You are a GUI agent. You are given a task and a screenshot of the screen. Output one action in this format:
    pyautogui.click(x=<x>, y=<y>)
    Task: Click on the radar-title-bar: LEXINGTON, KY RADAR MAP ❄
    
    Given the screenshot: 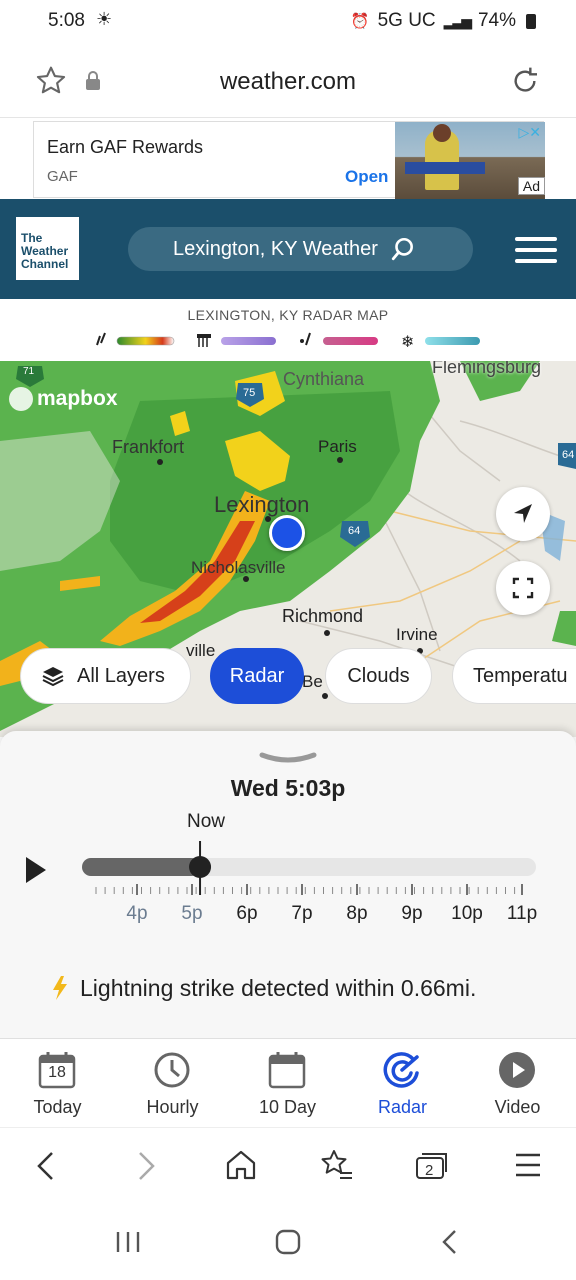 What is the action you would take?
    pyautogui.click(x=288, y=330)
    